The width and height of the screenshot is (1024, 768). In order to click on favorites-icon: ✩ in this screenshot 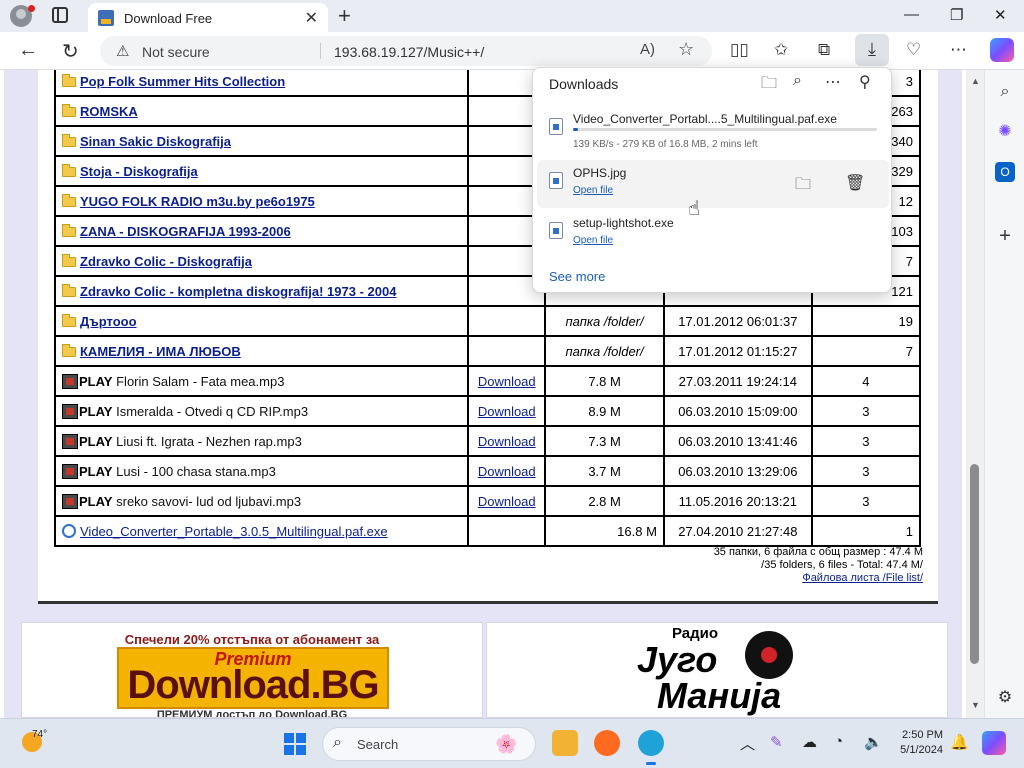, I will do `click(781, 50)`.